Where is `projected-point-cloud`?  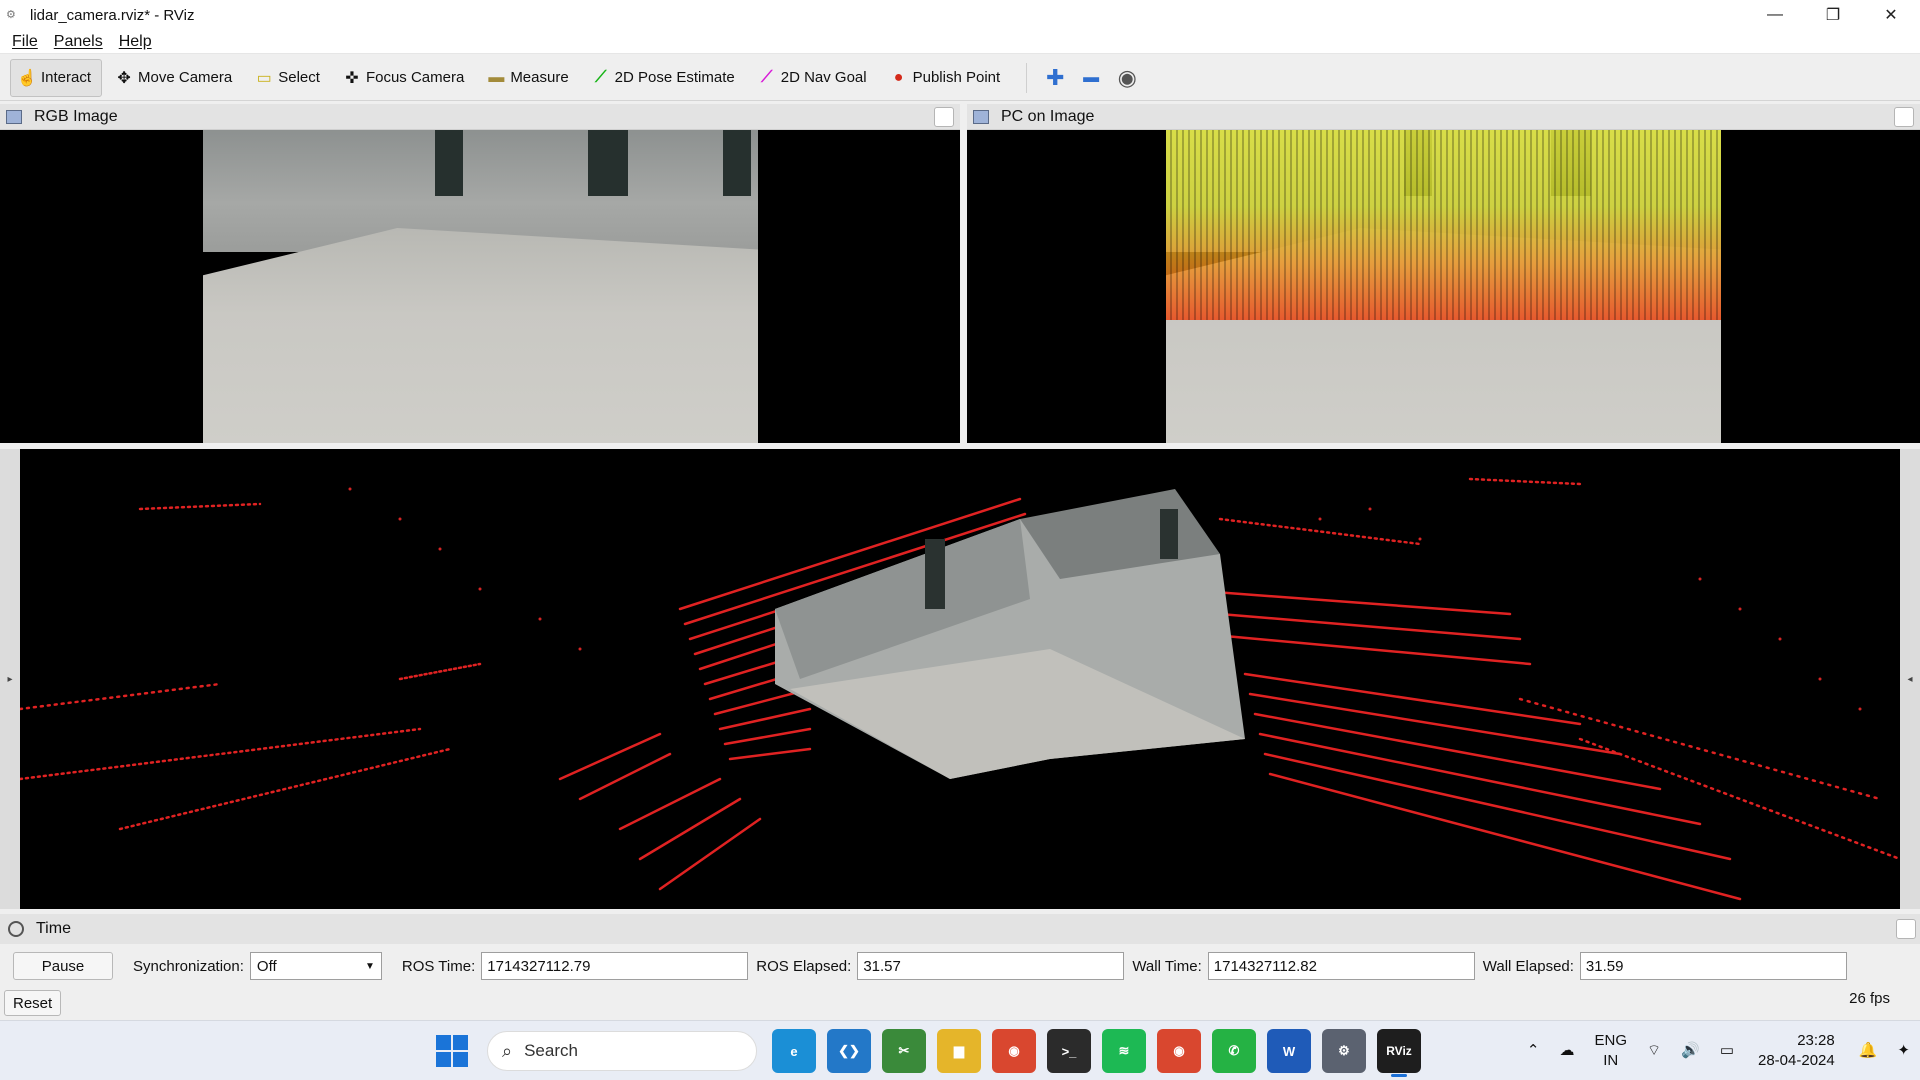
projected-point-cloud is located at coordinates (1443, 225).